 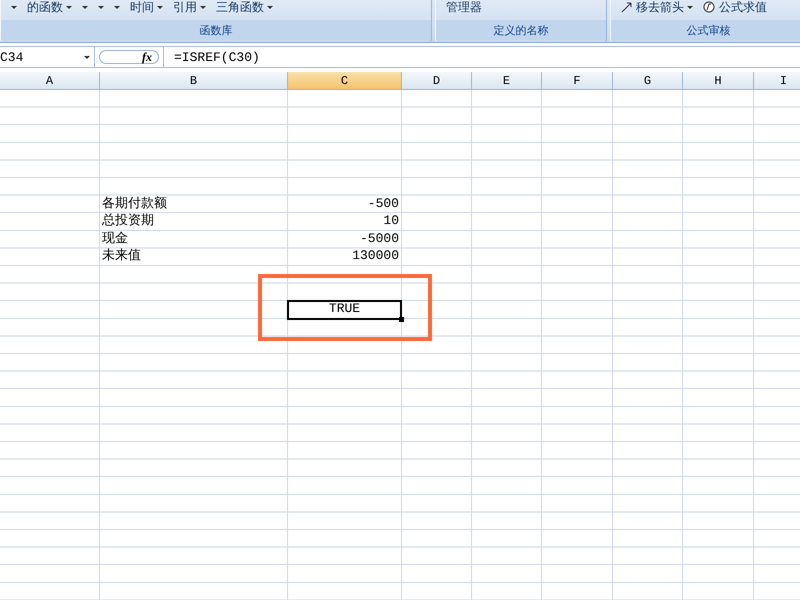 I want to click on column-header: G, so click(x=648, y=81).